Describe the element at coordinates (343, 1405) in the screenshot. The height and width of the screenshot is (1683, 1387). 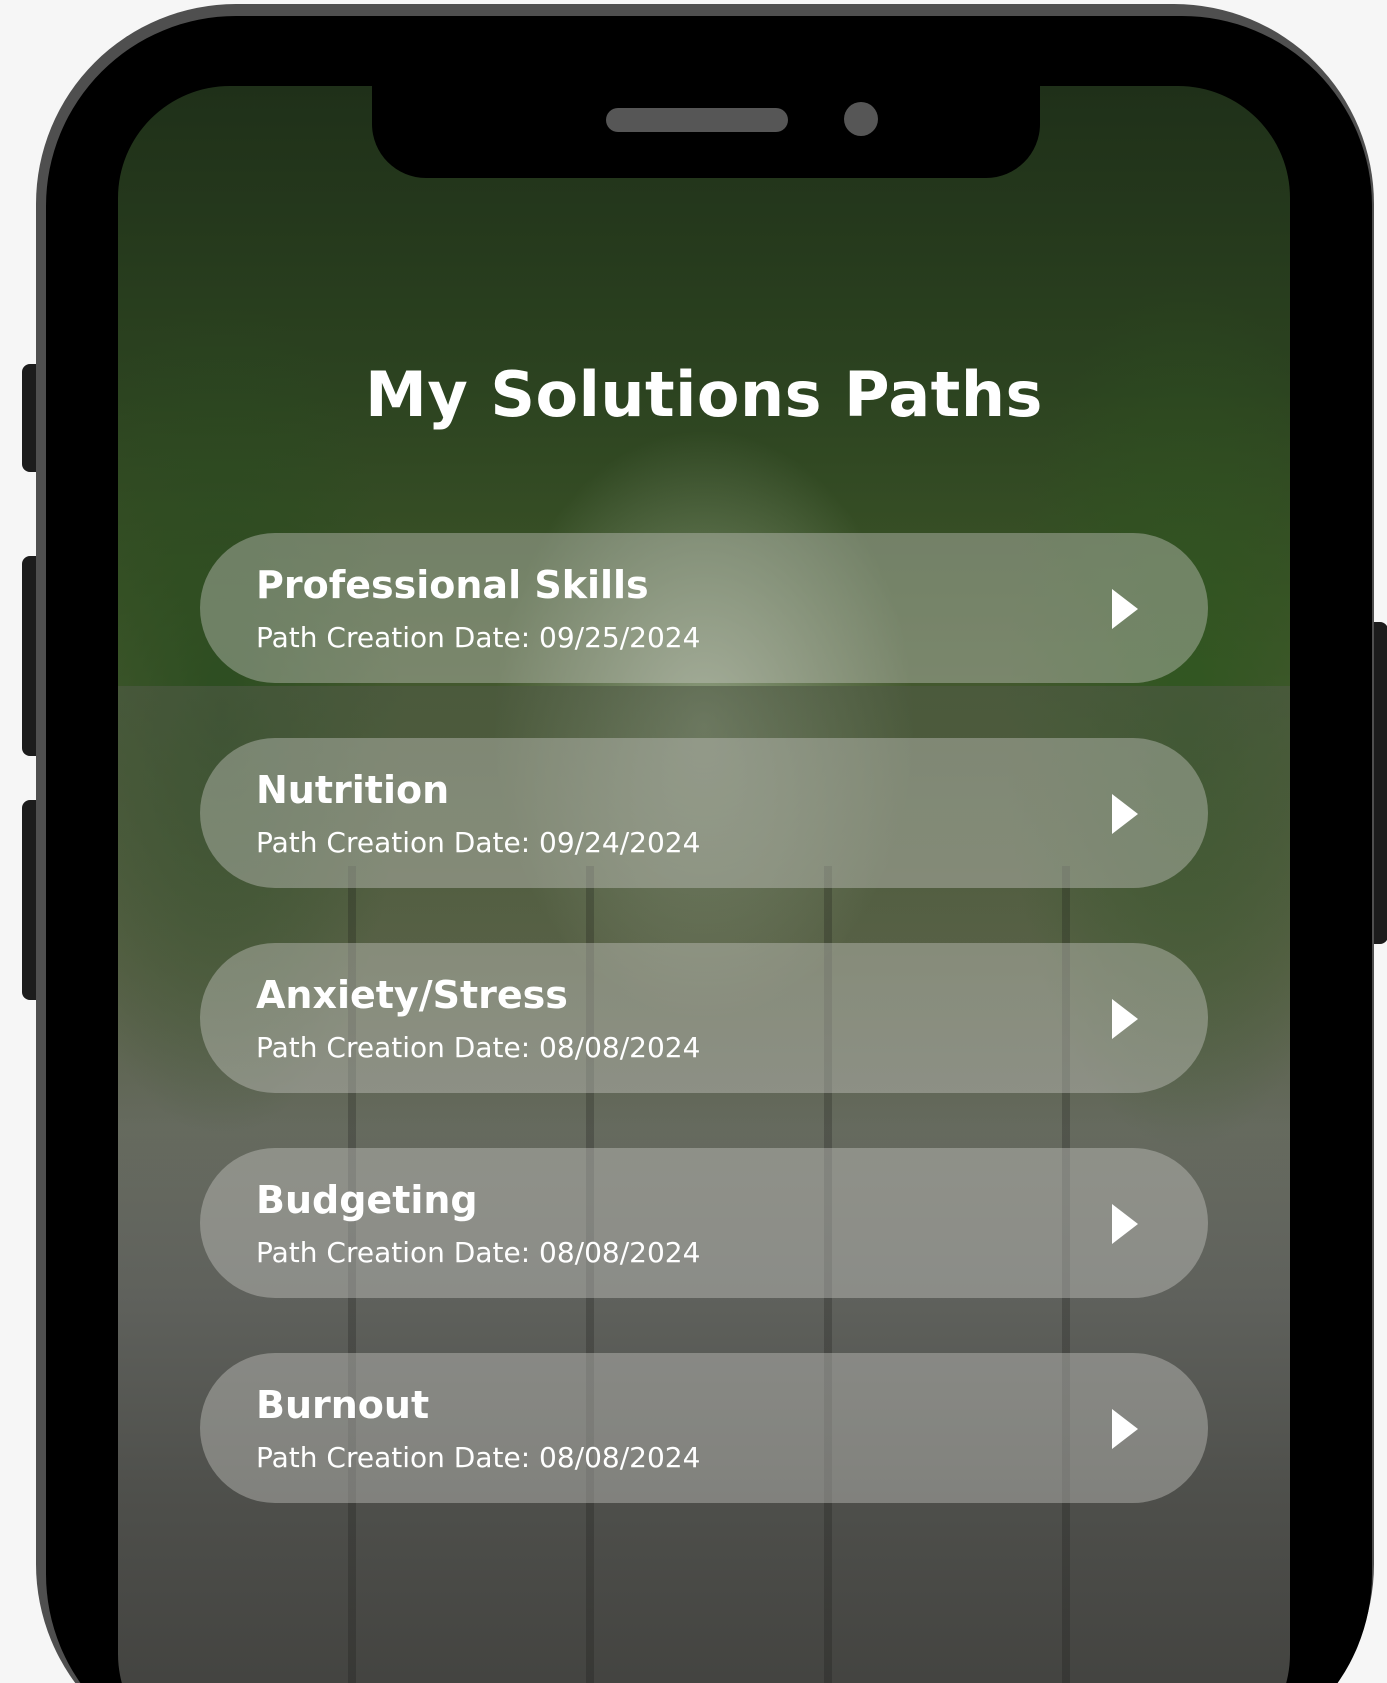
I see `path-name: Burnout` at that location.